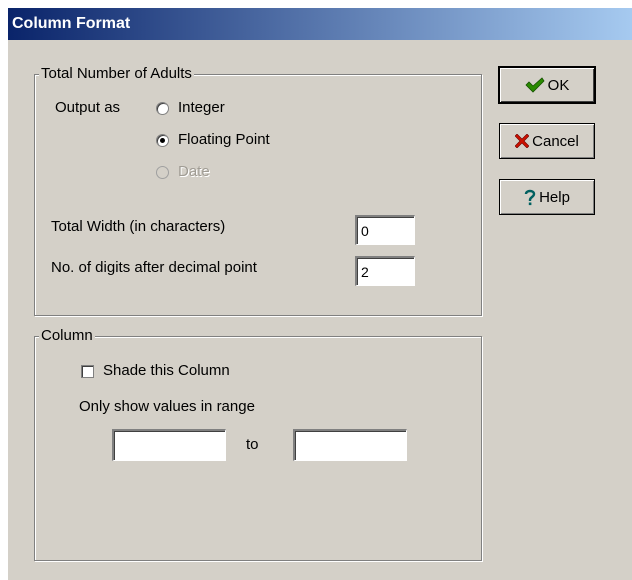  Describe the element at coordinates (71, 23) in the screenshot. I see `window-title: Column Format` at that location.